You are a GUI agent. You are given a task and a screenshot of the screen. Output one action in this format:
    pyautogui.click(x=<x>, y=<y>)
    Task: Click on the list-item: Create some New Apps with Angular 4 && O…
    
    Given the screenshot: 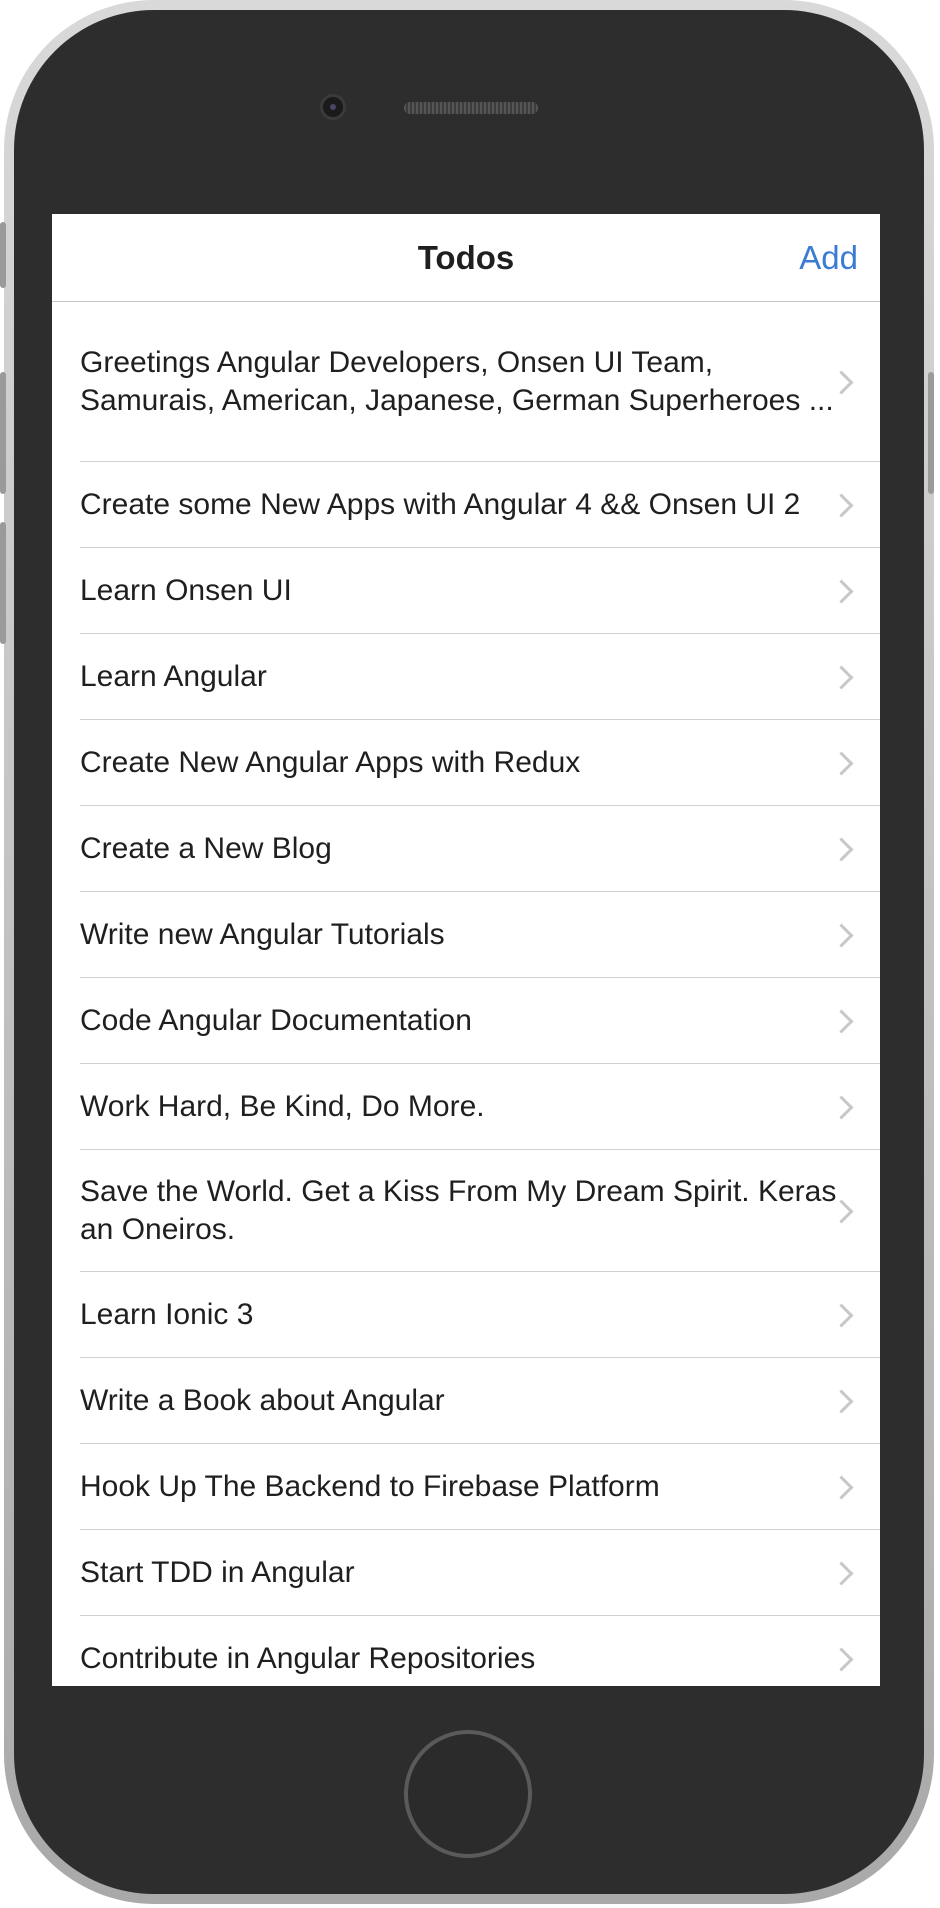 What is the action you would take?
    pyautogui.click(x=466, y=505)
    